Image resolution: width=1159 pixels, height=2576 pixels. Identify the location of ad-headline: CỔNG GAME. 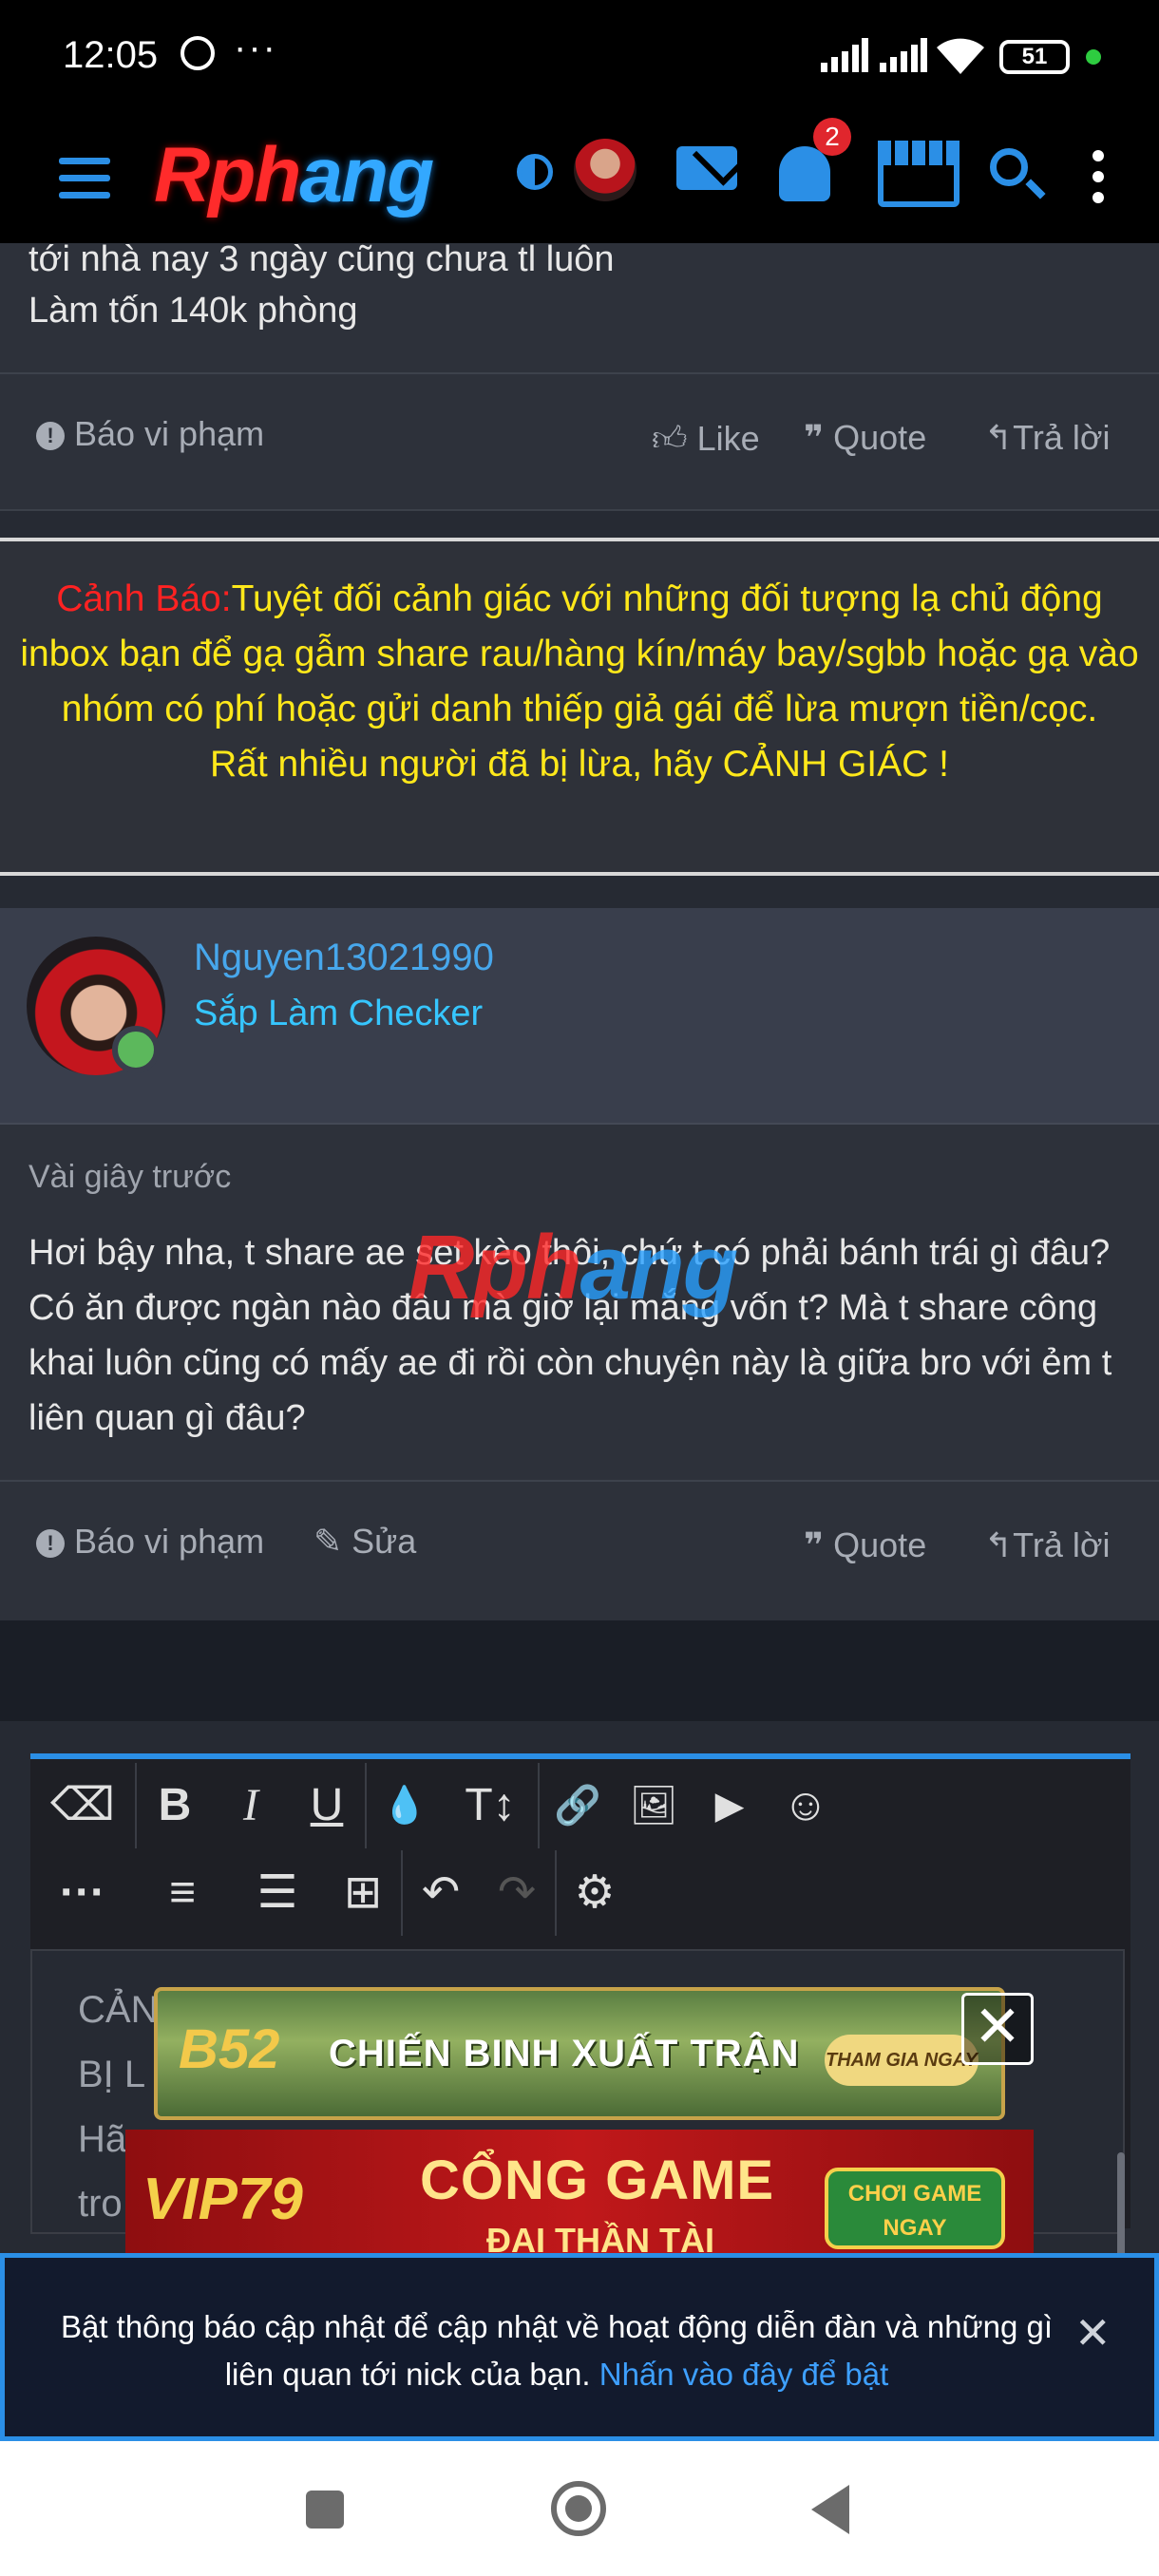
(597, 2180).